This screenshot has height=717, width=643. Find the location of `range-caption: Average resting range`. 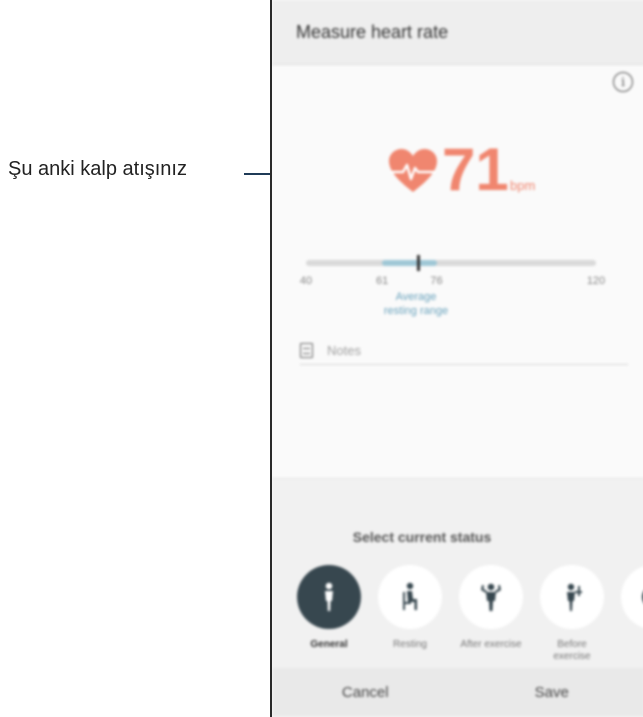

range-caption: Average resting range is located at coordinates (416, 304).